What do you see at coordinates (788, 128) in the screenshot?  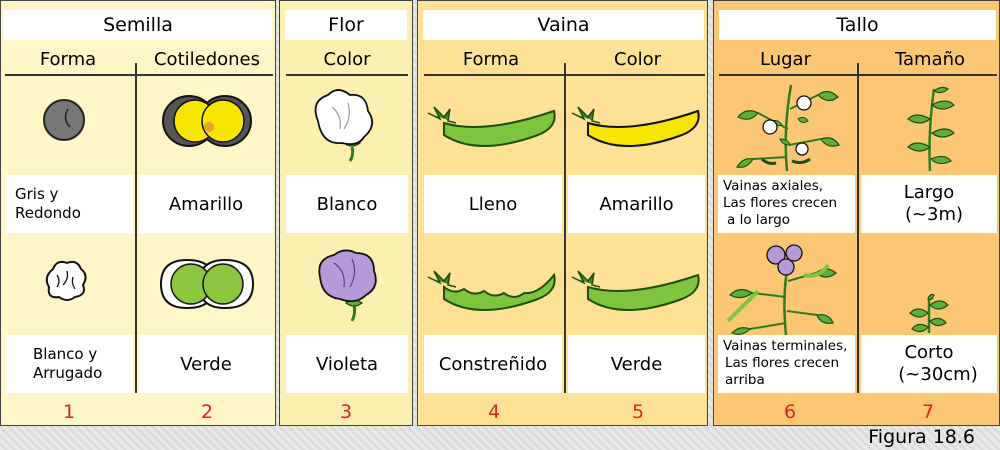 I see `axial-plant-icon` at bounding box center [788, 128].